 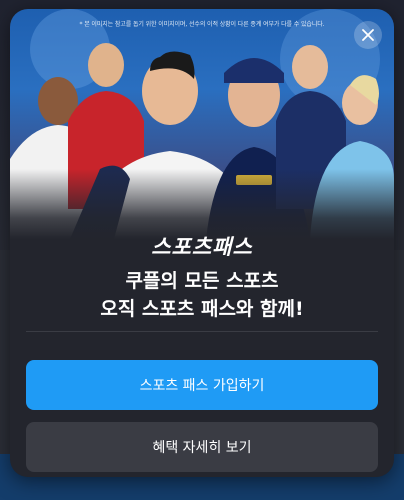 I want to click on benefits-details-button: 혜택 자세히 보기, so click(x=202, y=447).